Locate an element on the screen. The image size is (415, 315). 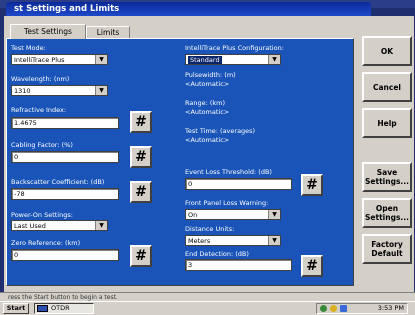
start-button: Start is located at coordinates (16, 308).